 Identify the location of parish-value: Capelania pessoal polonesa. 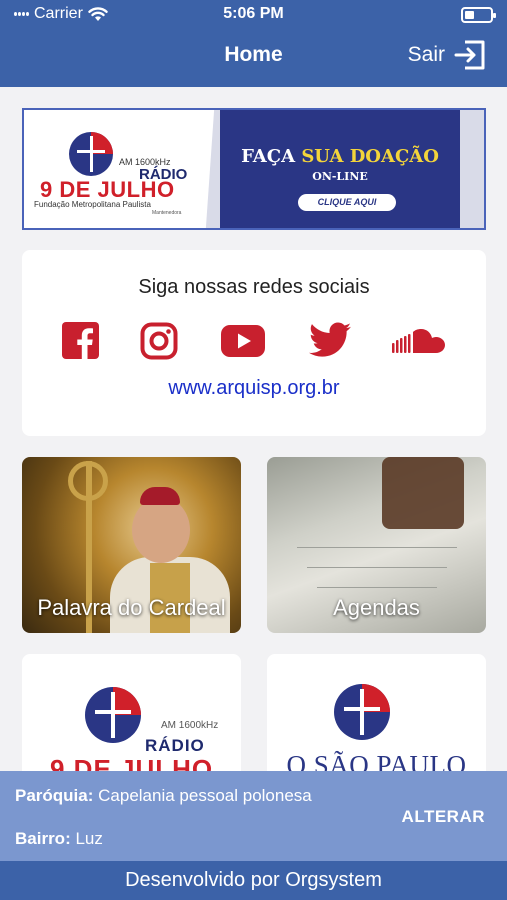
(205, 795).